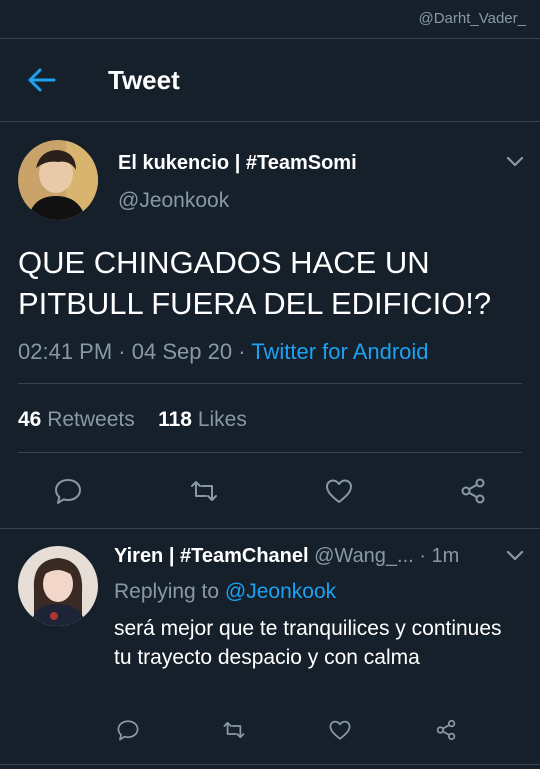  Describe the element at coordinates (182, 351) in the screenshot. I see `tweet-date: 04 Sep 20` at that location.